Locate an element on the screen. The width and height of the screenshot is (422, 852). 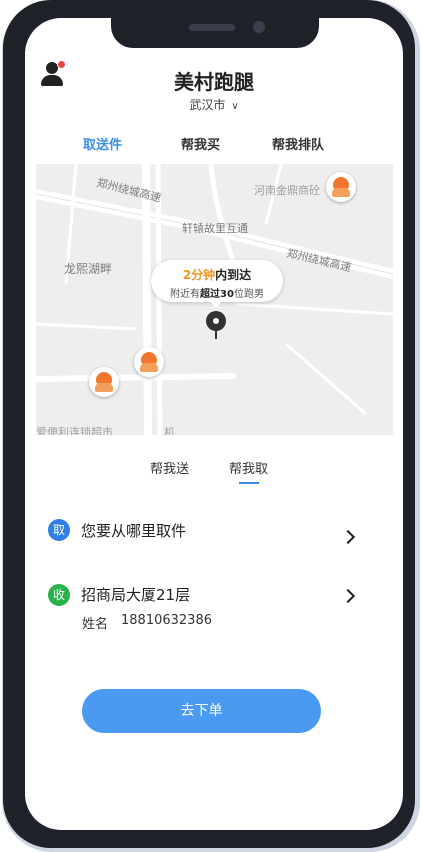
map-label: 机 is located at coordinates (169, 430).